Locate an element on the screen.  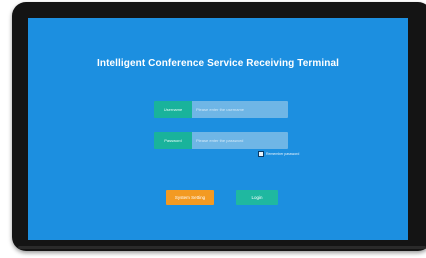
remember-password: Remember password is located at coordinates (278, 154).